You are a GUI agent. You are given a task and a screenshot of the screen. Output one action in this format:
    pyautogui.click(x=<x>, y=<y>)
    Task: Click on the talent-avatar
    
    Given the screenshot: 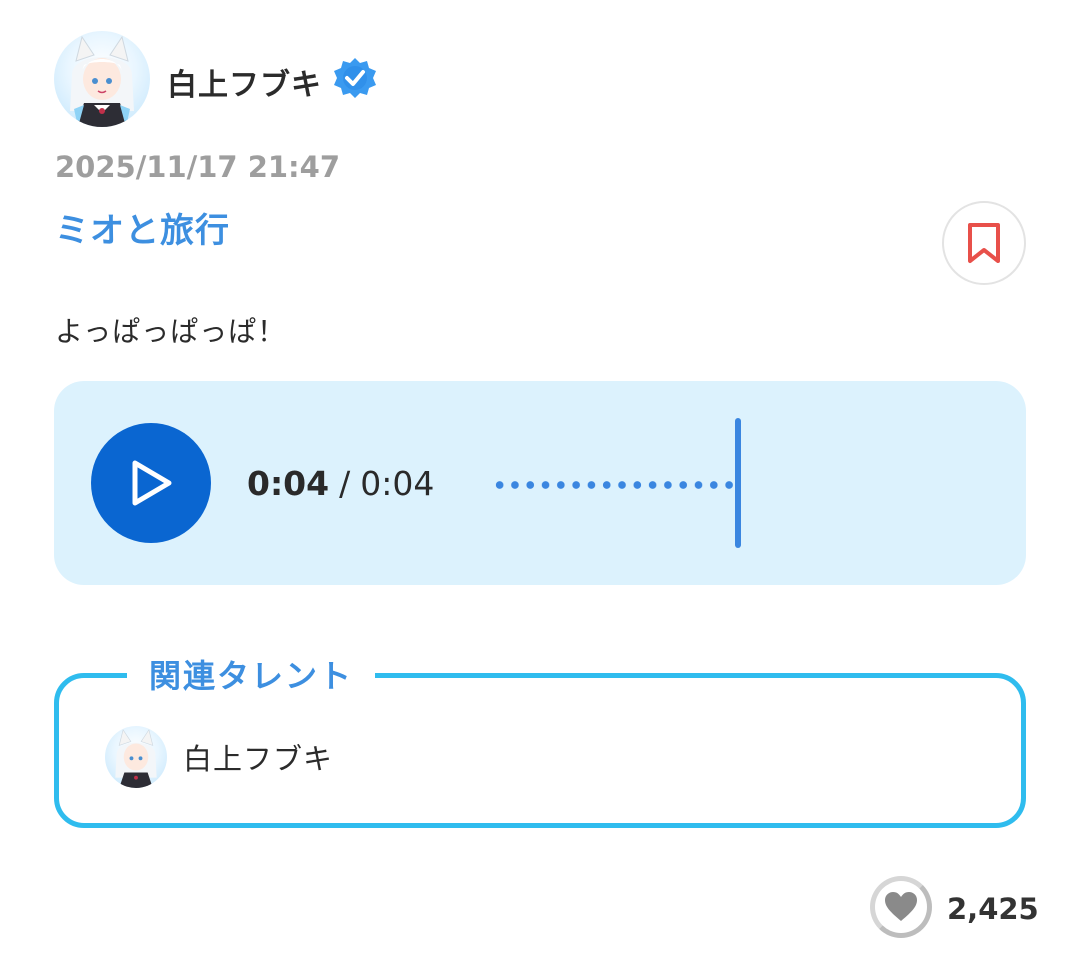 What is the action you would take?
    pyautogui.click(x=136, y=757)
    